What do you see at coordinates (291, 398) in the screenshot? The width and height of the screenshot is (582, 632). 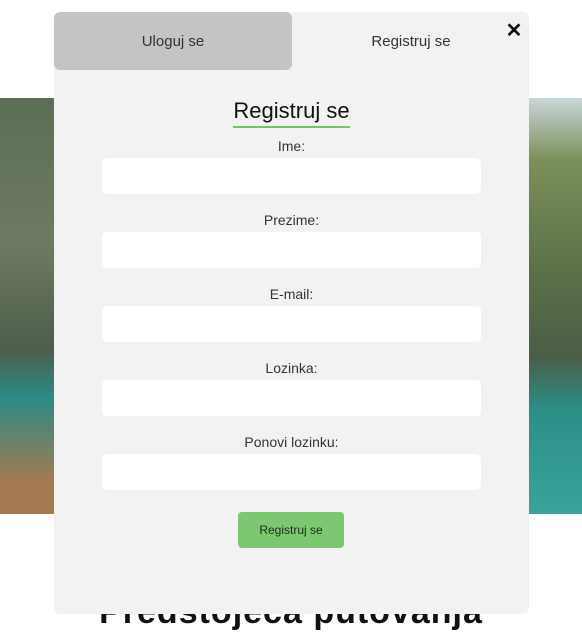 I see `password-input` at bounding box center [291, 398].